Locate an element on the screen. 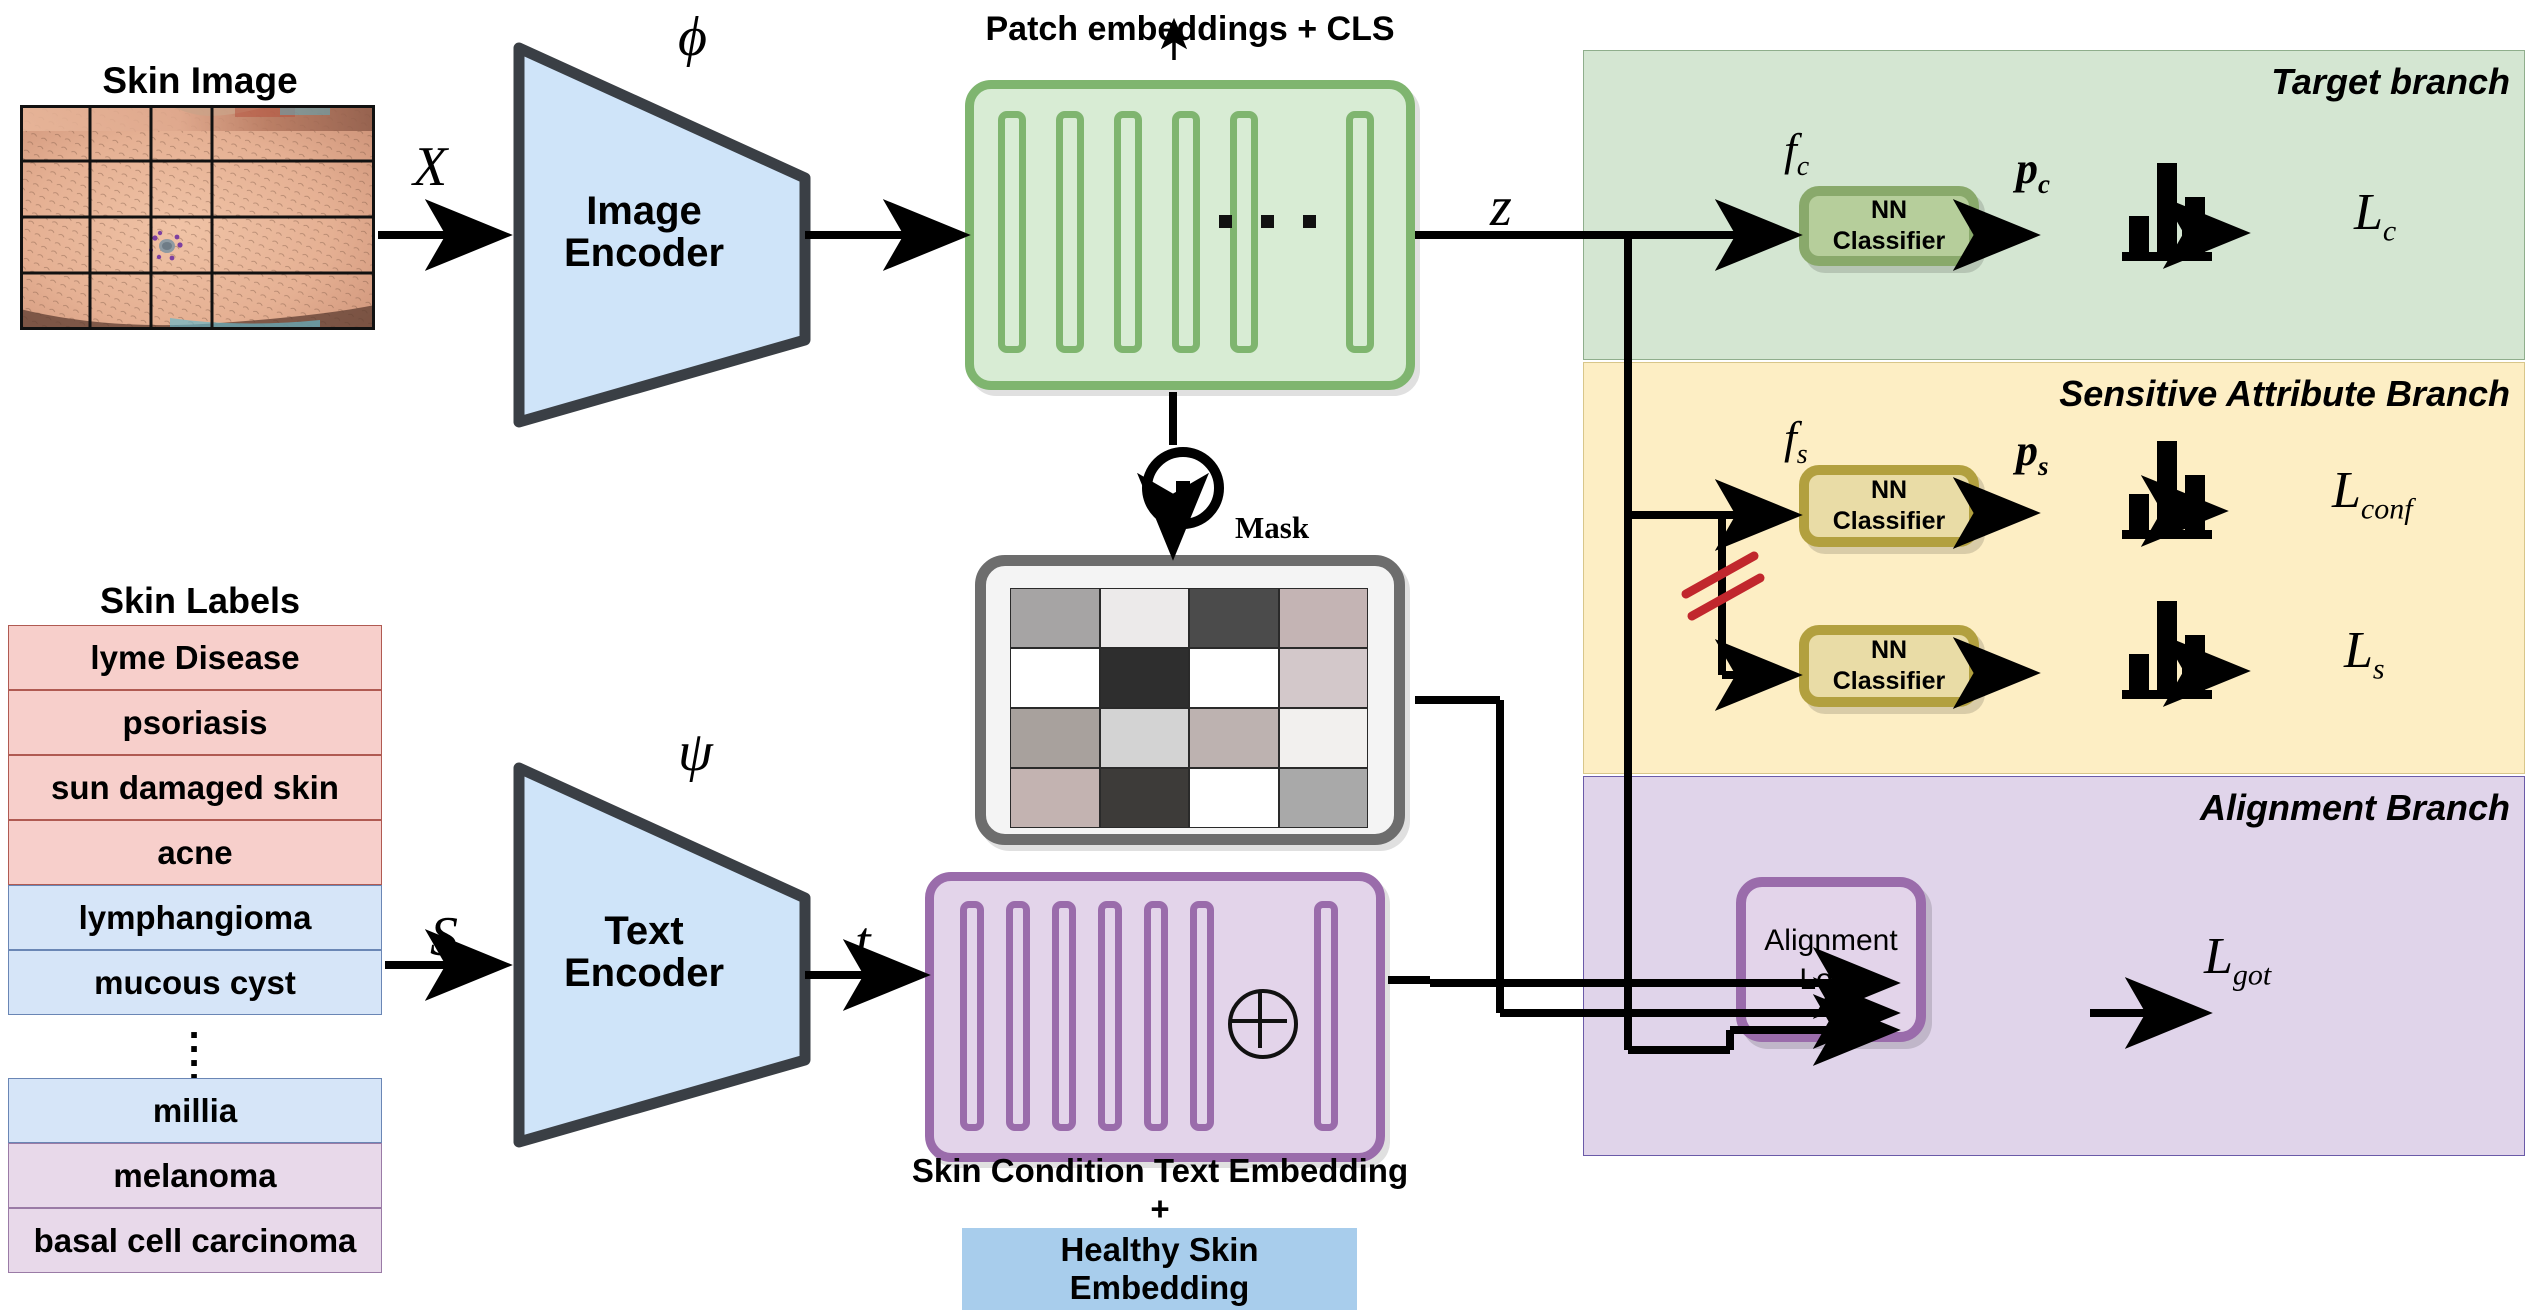 The width and height of the screenshot is (2525, 1310). elementwise-product-icon is located at coordinates (1183, 488).